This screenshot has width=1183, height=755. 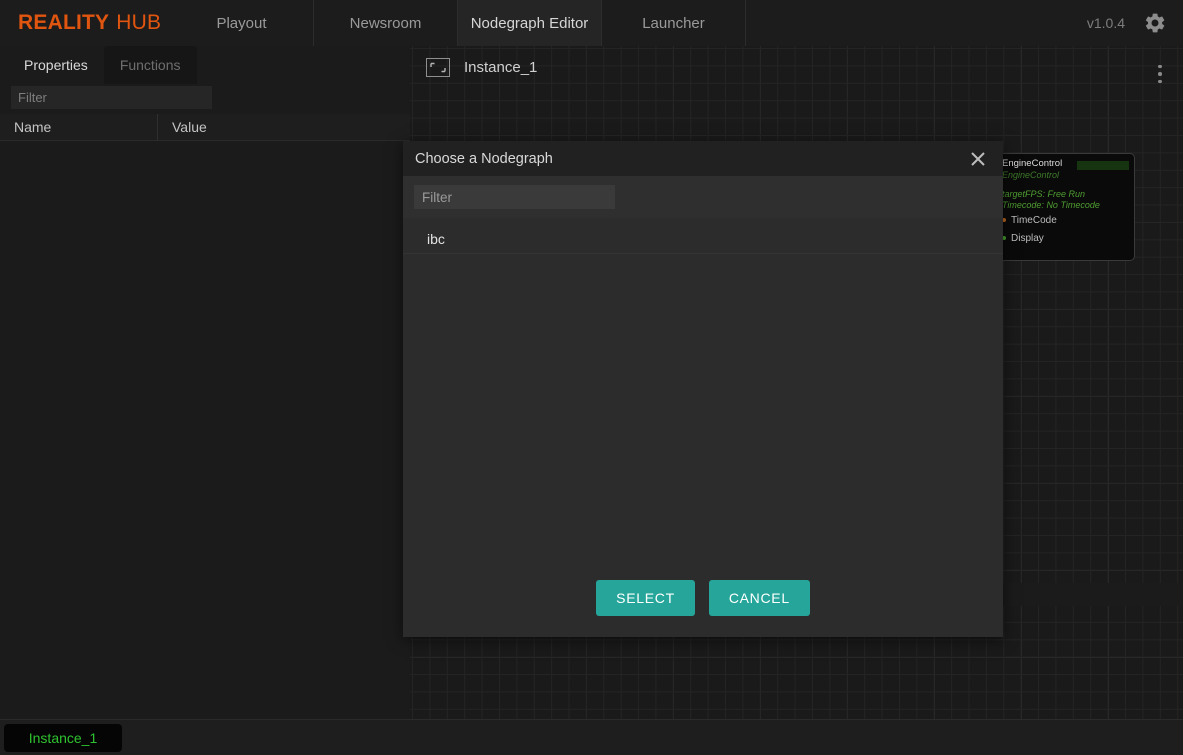 I want to click on node-port-display: Display, so click(x=1065, y=238).